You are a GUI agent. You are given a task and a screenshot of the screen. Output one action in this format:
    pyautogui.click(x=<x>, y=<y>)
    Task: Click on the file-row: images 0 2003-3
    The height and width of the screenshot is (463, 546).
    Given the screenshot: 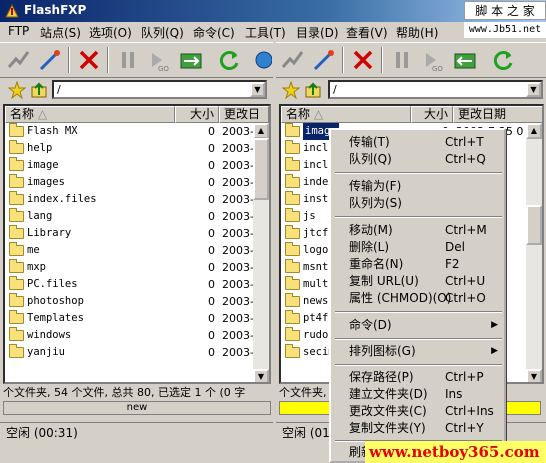 What is the action you would take?
    pyautogui.click(x=137, y=182)
    